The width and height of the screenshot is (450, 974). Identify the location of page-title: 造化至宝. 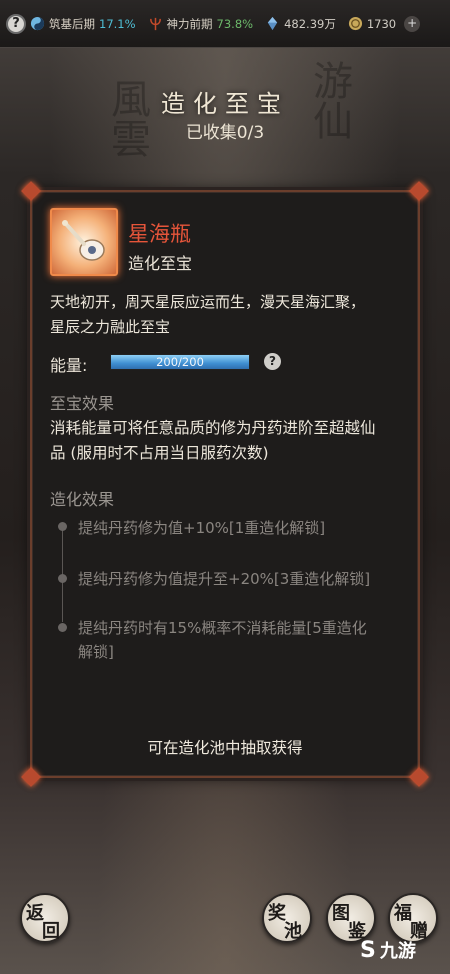
(225, 104).